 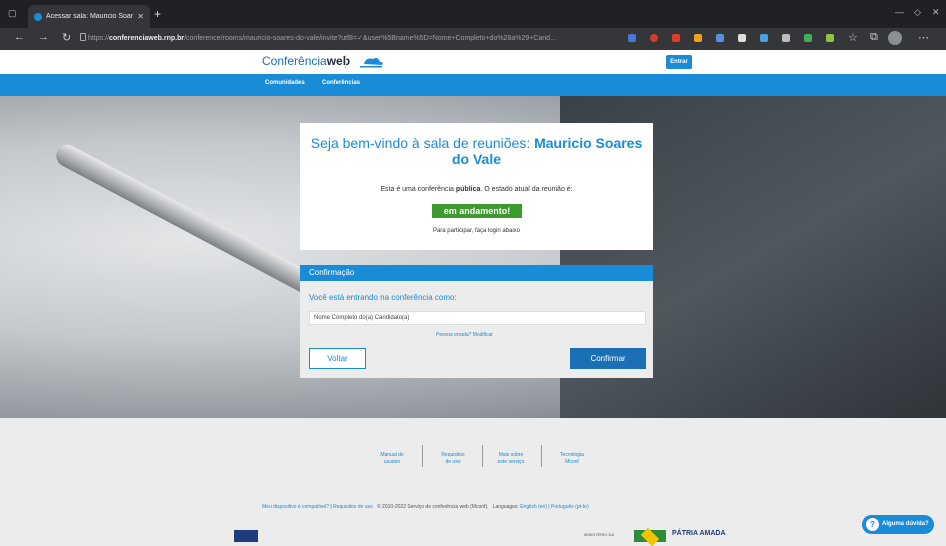 What do you see at coordinates (337, 358) in the screenshot?
I see `back-button: Voltar` at bounding box center [337, 358].